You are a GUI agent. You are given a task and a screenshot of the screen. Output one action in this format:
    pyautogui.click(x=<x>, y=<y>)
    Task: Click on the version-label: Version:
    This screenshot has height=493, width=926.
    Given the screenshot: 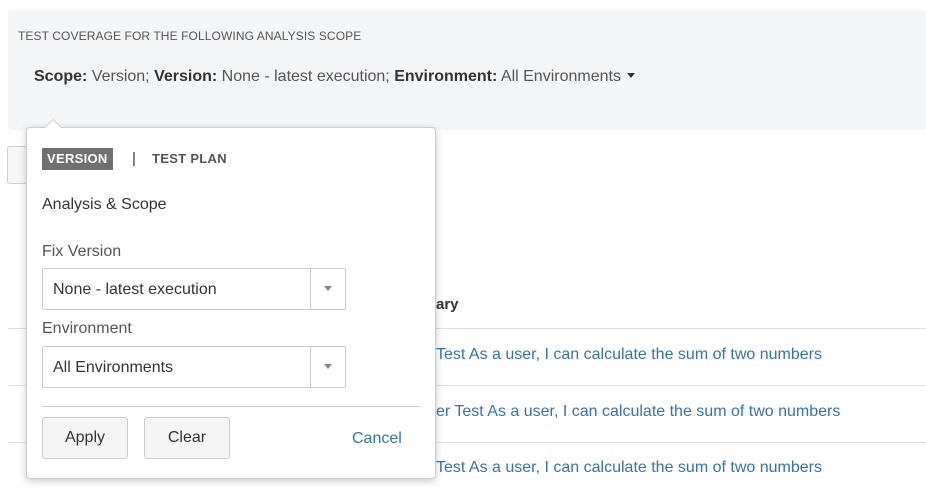 What is the action you would take?
    pyautogui.click(x=186, y=76)
    